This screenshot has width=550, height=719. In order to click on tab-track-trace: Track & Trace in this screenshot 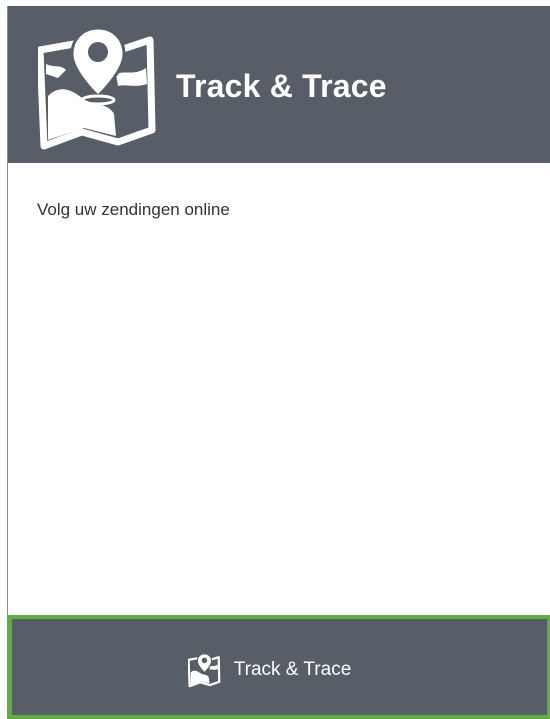, I will do `click(279, 667)`.